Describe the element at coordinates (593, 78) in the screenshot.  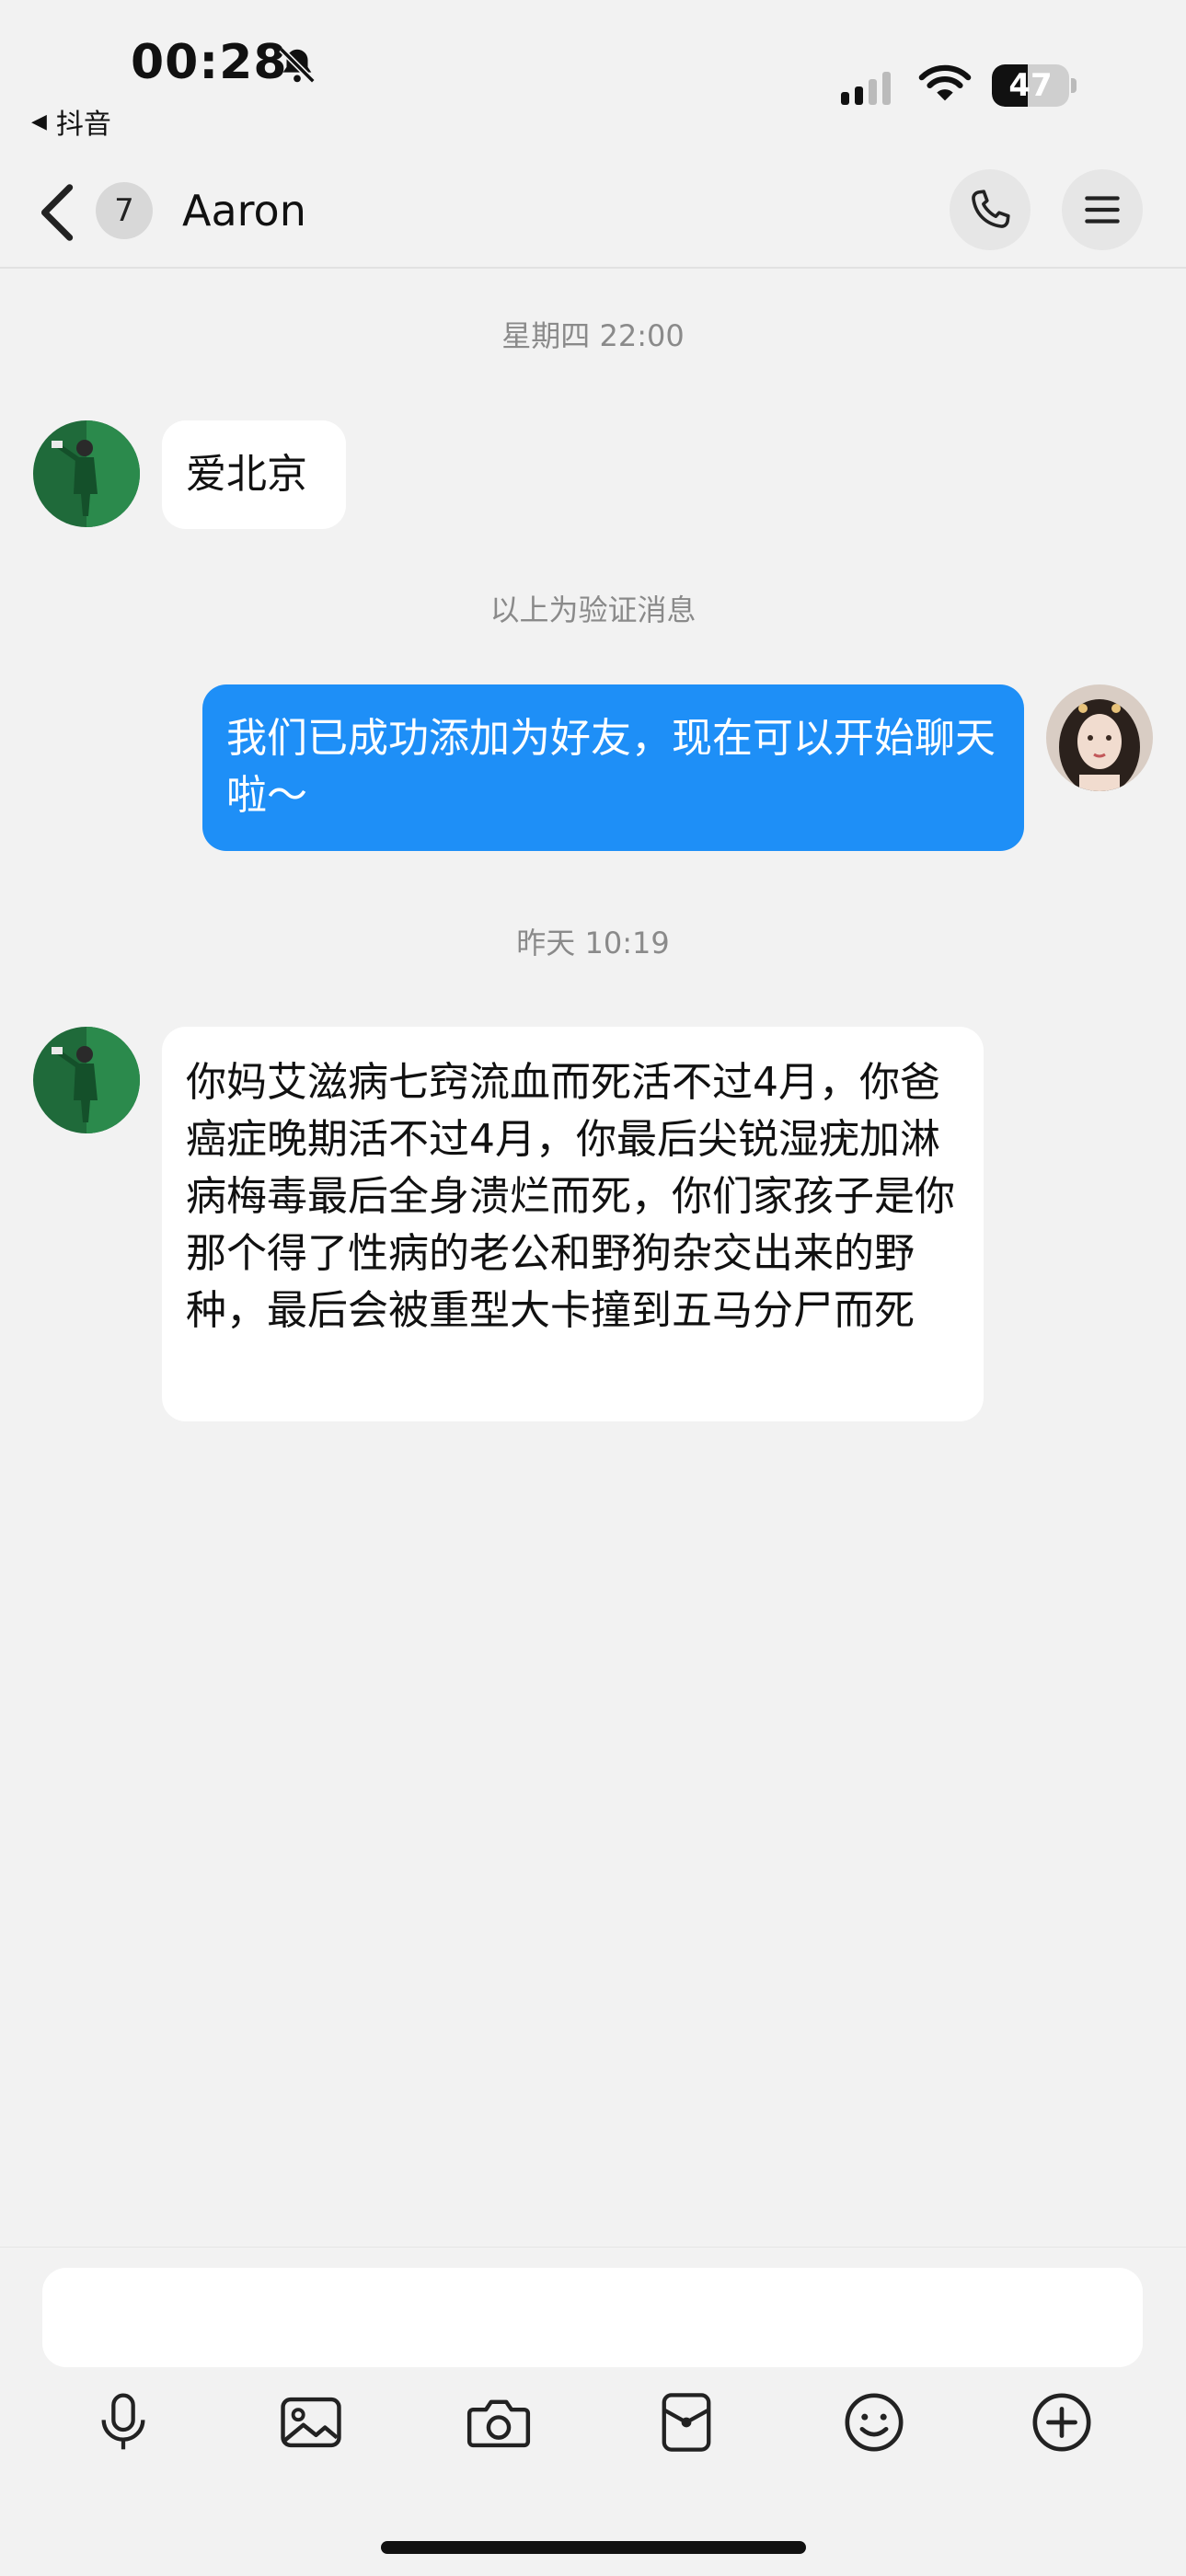
I see `status-bar: 00:28 ◀ 抖音 47` at that location.